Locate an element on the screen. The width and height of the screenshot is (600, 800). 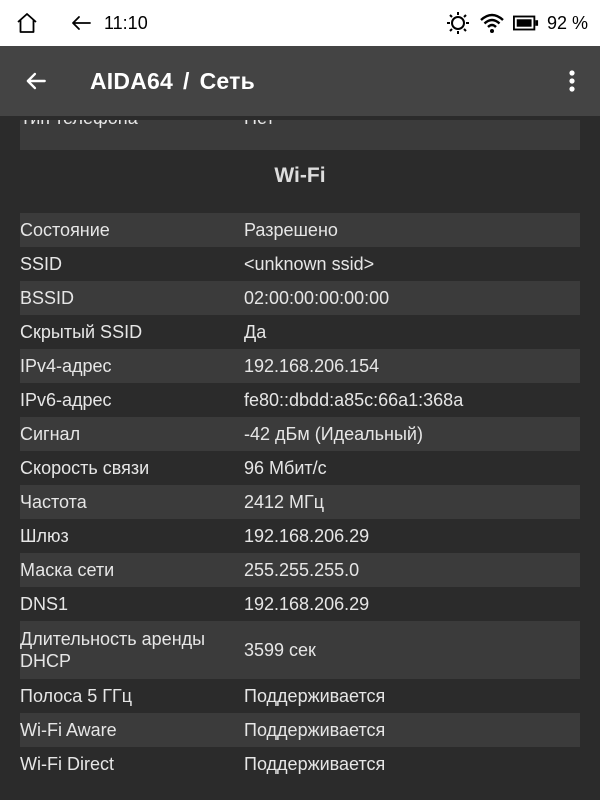
row-key: Шлюз is located at coordinates (44, 536).